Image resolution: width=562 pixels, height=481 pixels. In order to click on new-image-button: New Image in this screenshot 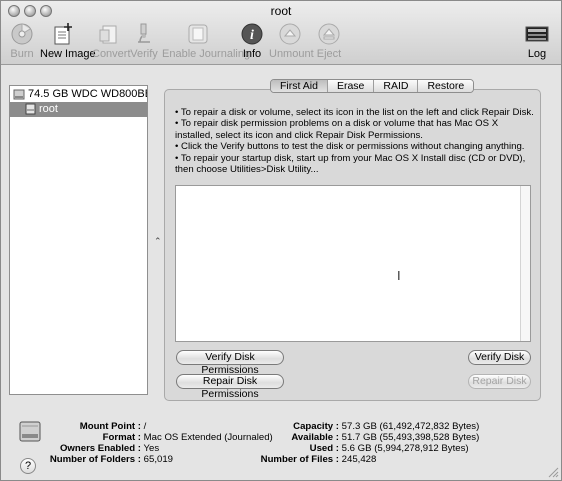, I will do `click(68, 41)`.